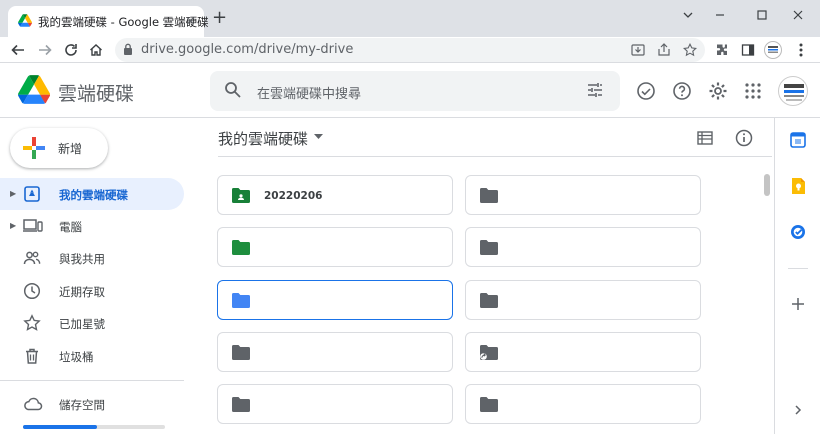  Describe the element at coordinates (32, 356) in the screenshot. I see `trash-icon` at that location.